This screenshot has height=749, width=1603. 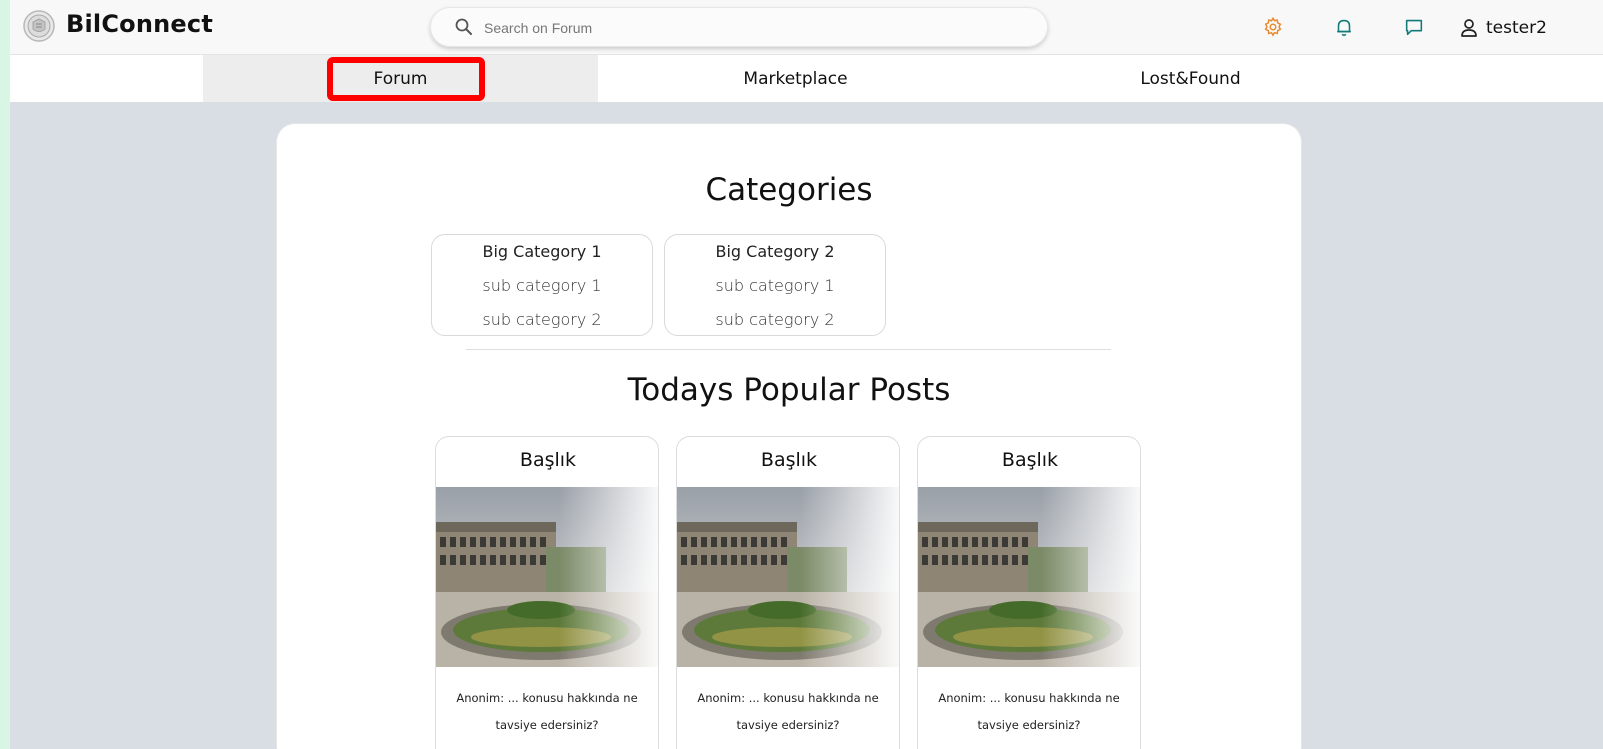 I want to click on search-bar, so click(x=739, y=27).